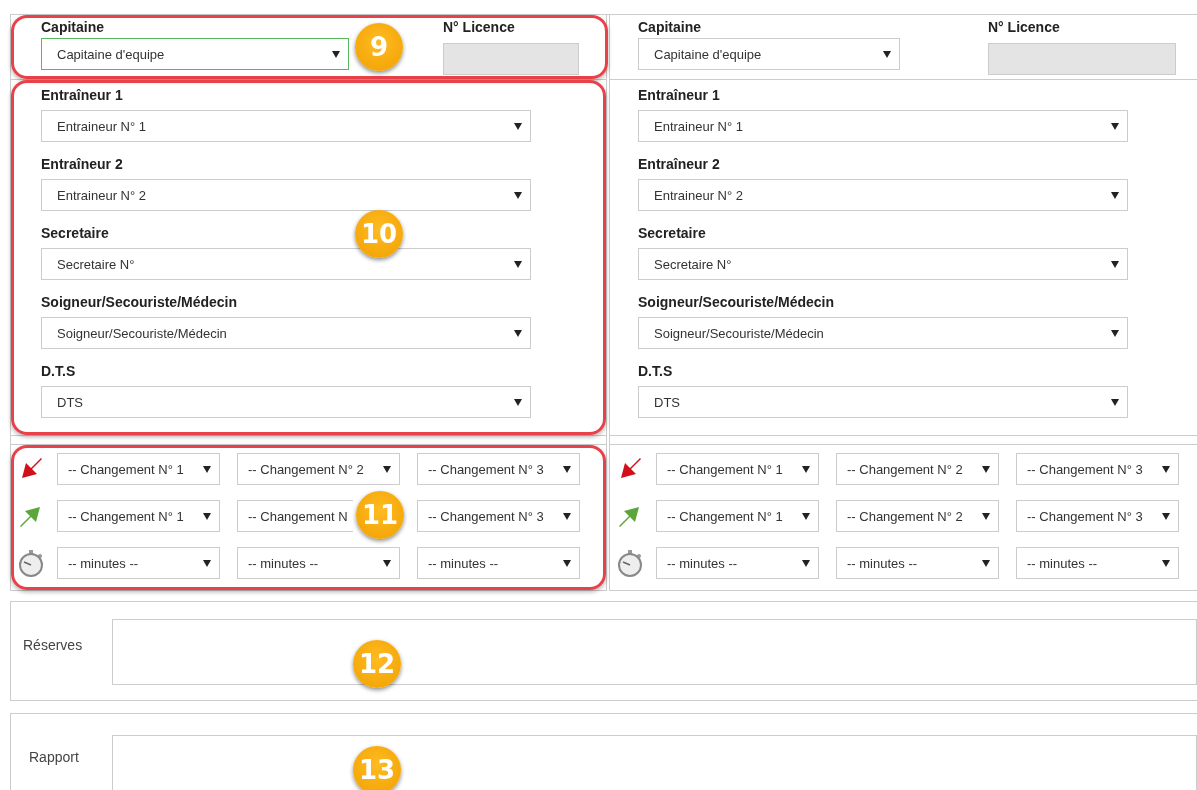 The image size is (1197, 790). I want to click on step-badge: 9, so click(379, 47).